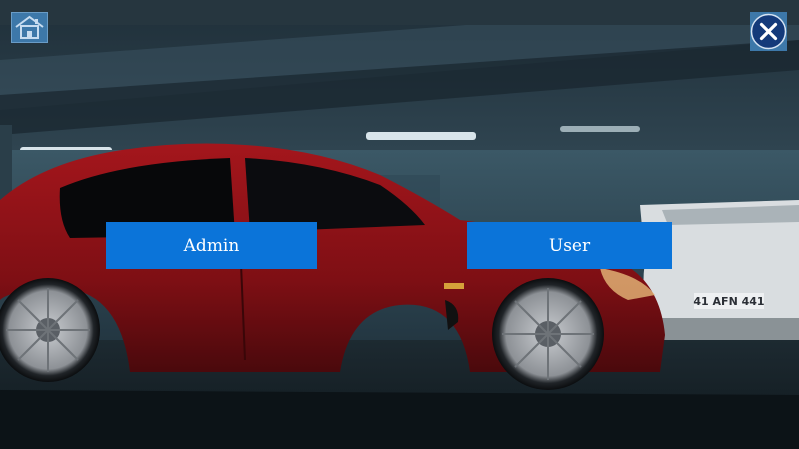 The width and height of the screenshot is (799, 449). I want to click on license-plate: 41 AFN 441, so click(728, 301).